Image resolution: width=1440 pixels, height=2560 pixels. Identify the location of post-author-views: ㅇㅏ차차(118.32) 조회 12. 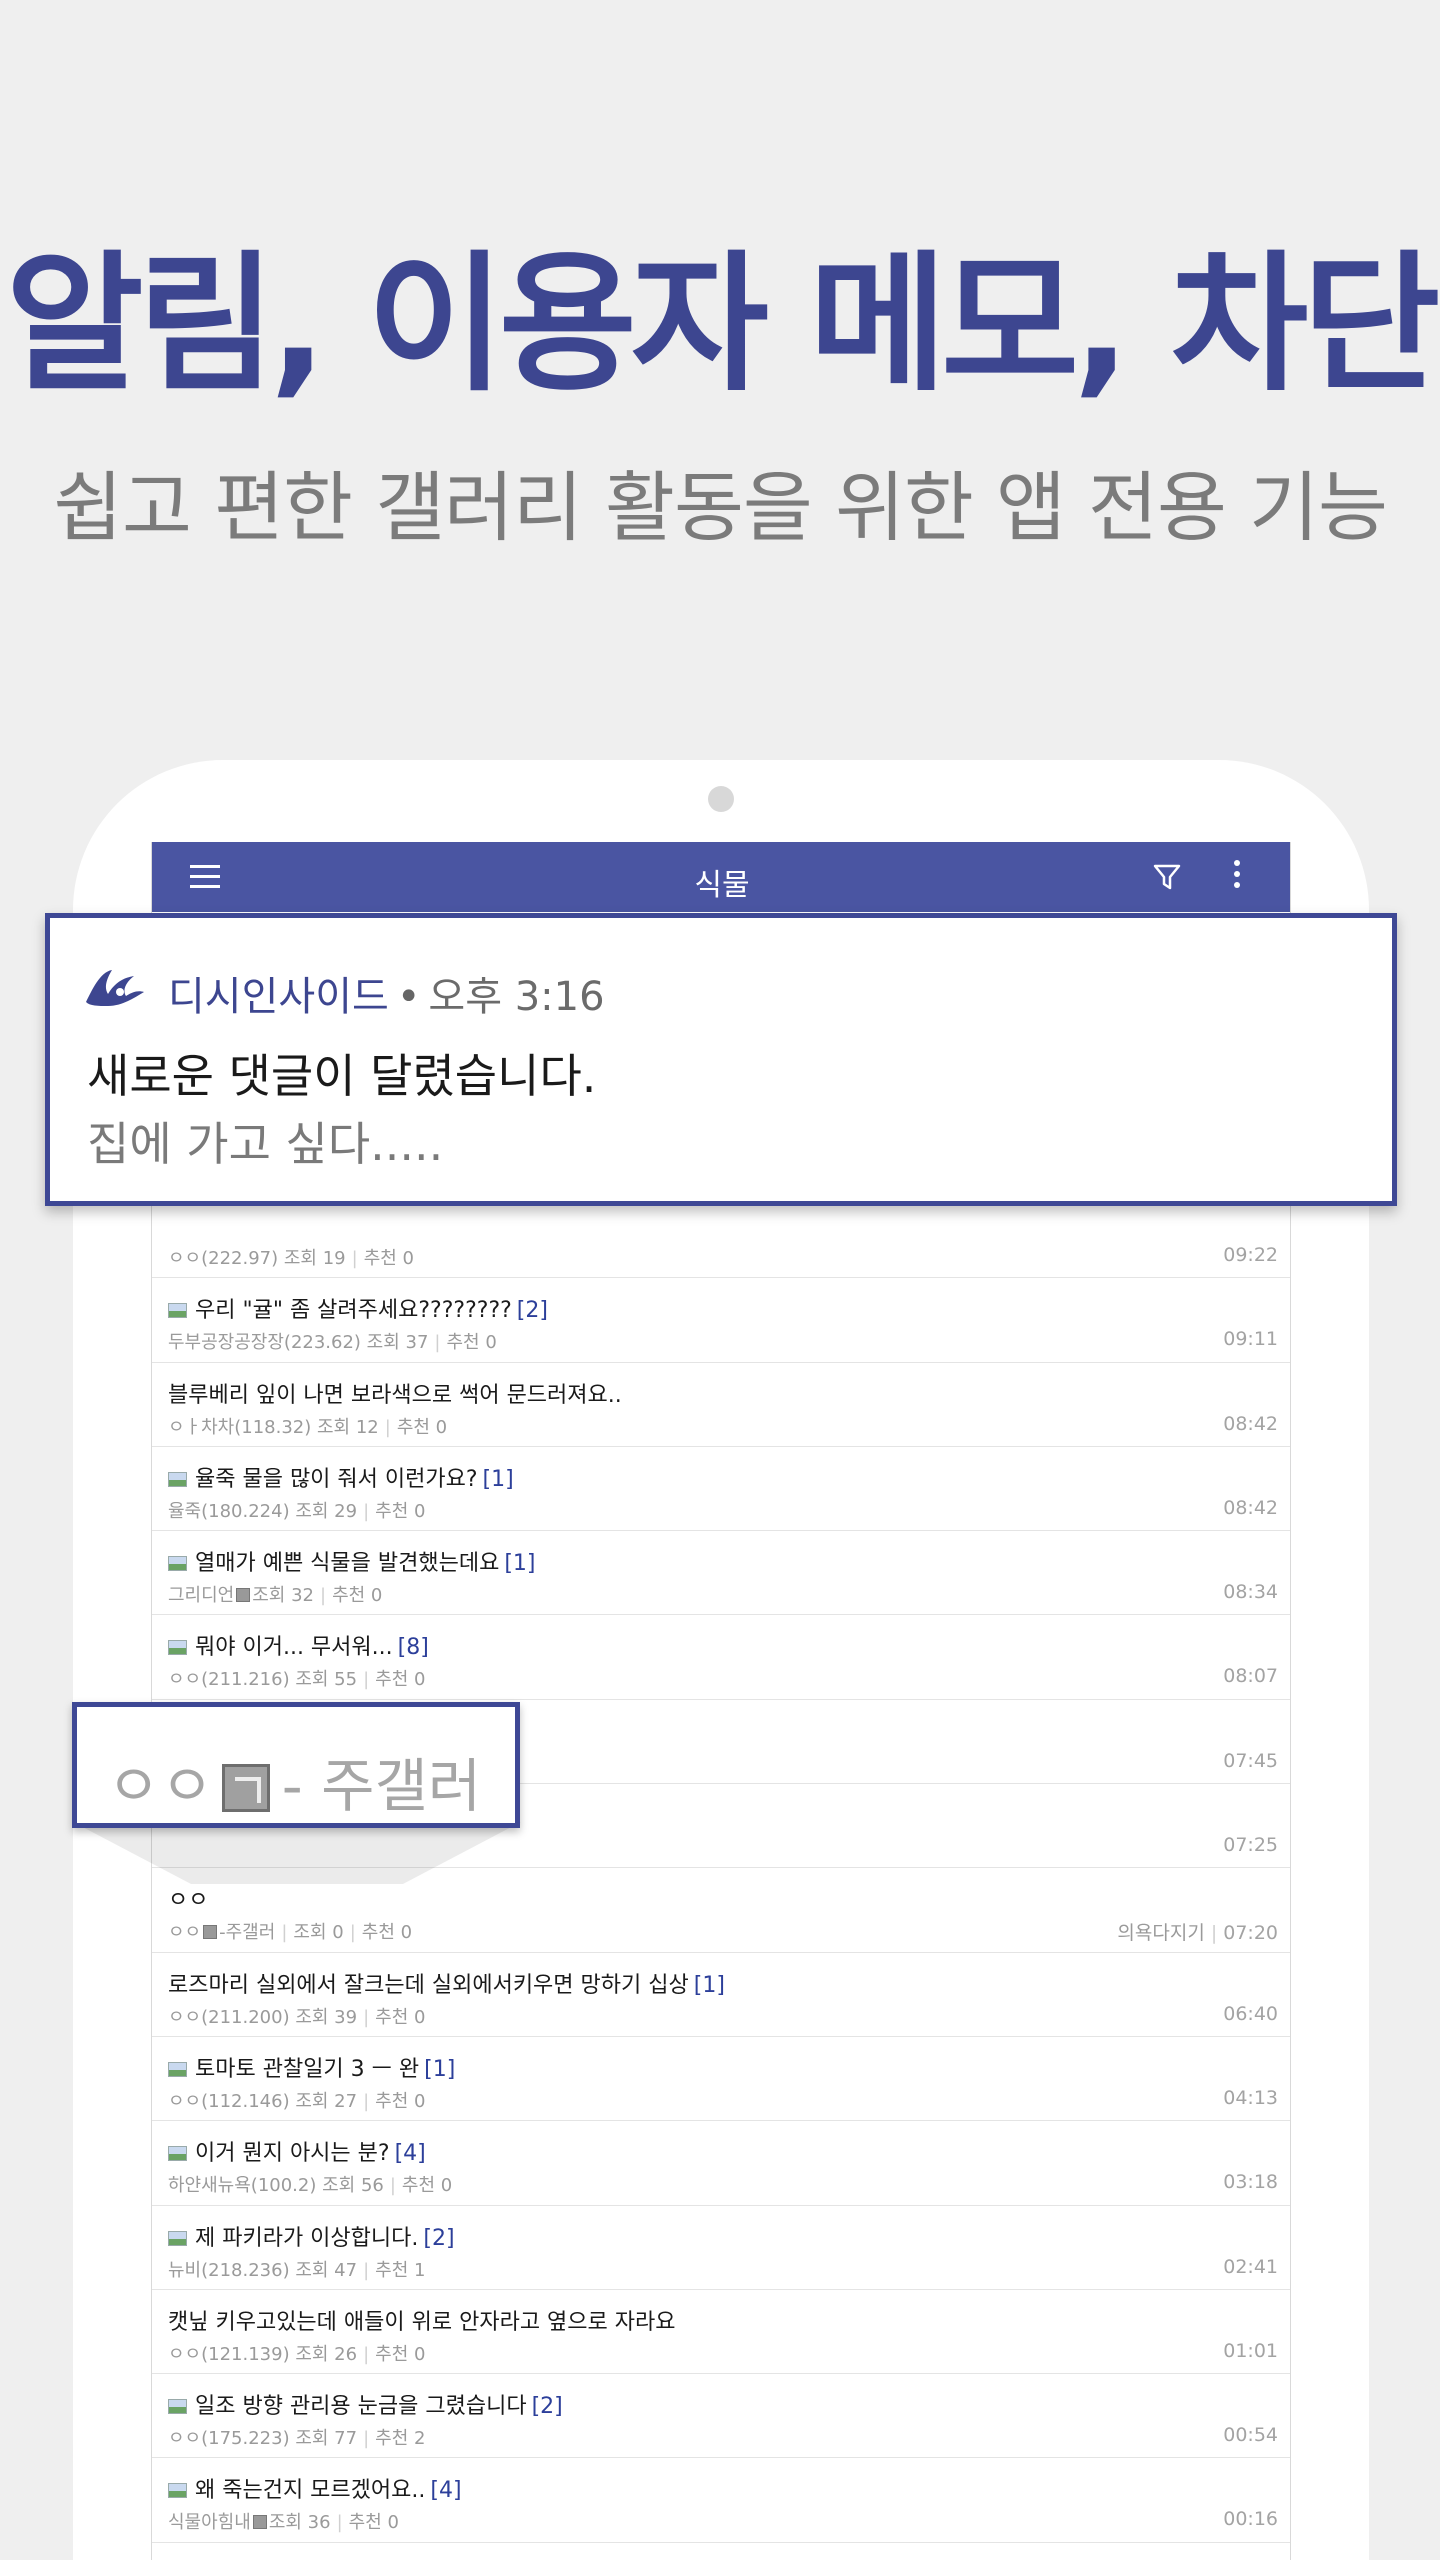
(273, 1427).